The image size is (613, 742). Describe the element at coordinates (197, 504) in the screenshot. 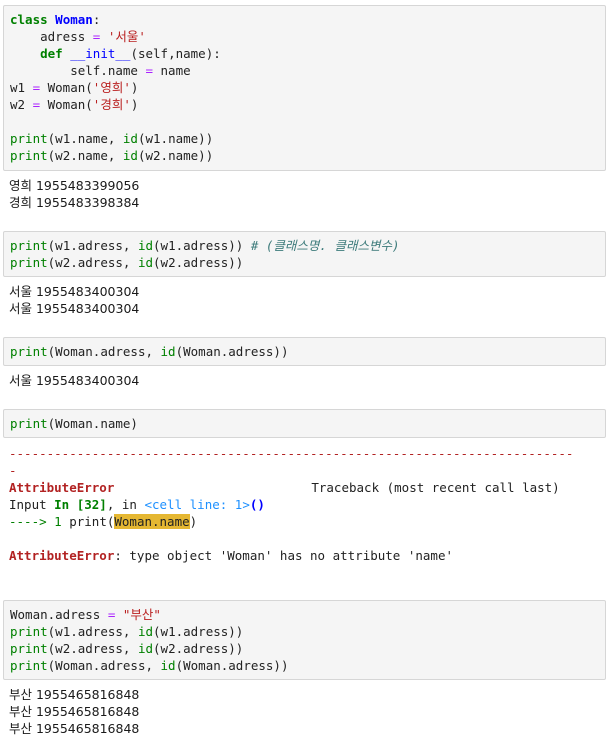

I see `cell-line-ref: <cell line: 1>` at that location.